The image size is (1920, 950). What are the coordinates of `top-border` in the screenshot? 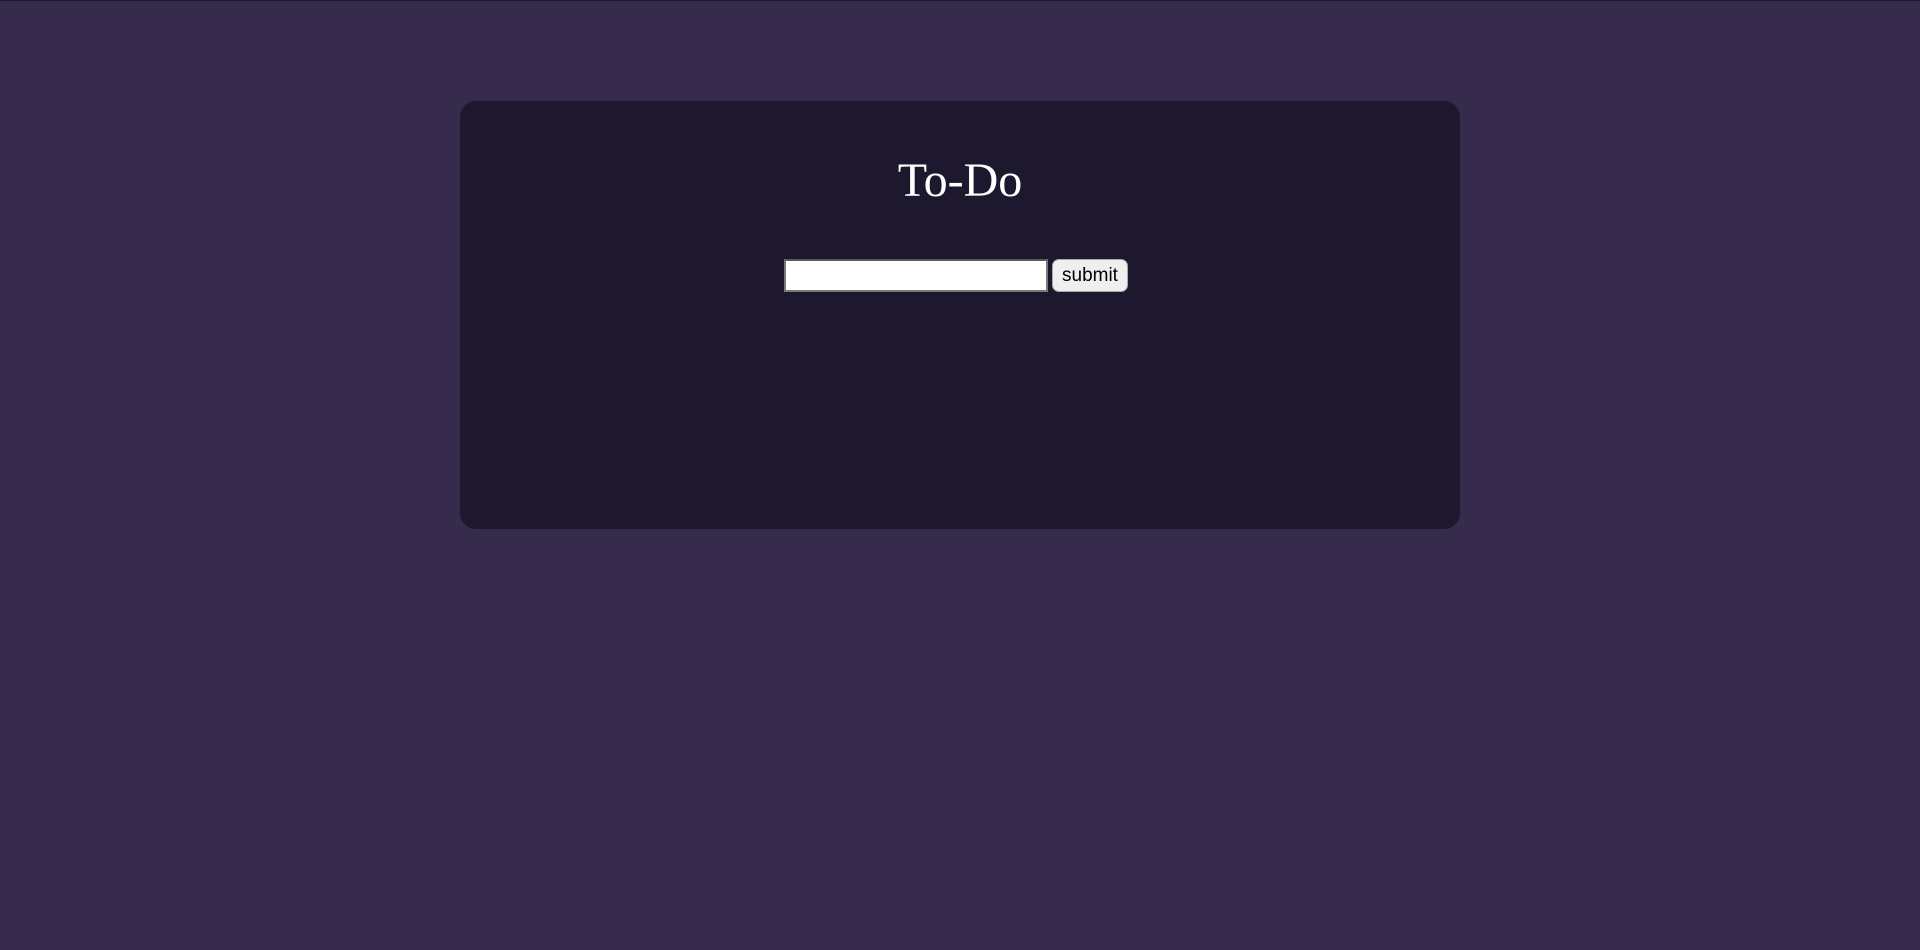 It's located at (960, 0).